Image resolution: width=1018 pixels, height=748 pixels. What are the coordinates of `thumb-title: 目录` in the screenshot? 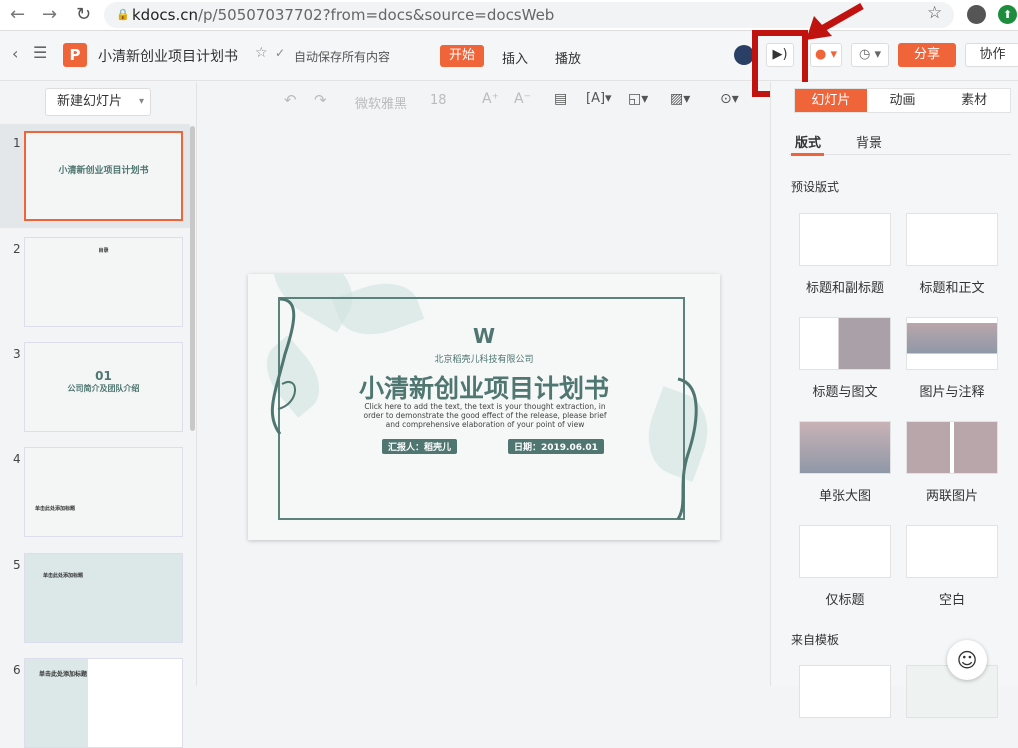 It's located at (103, 251).